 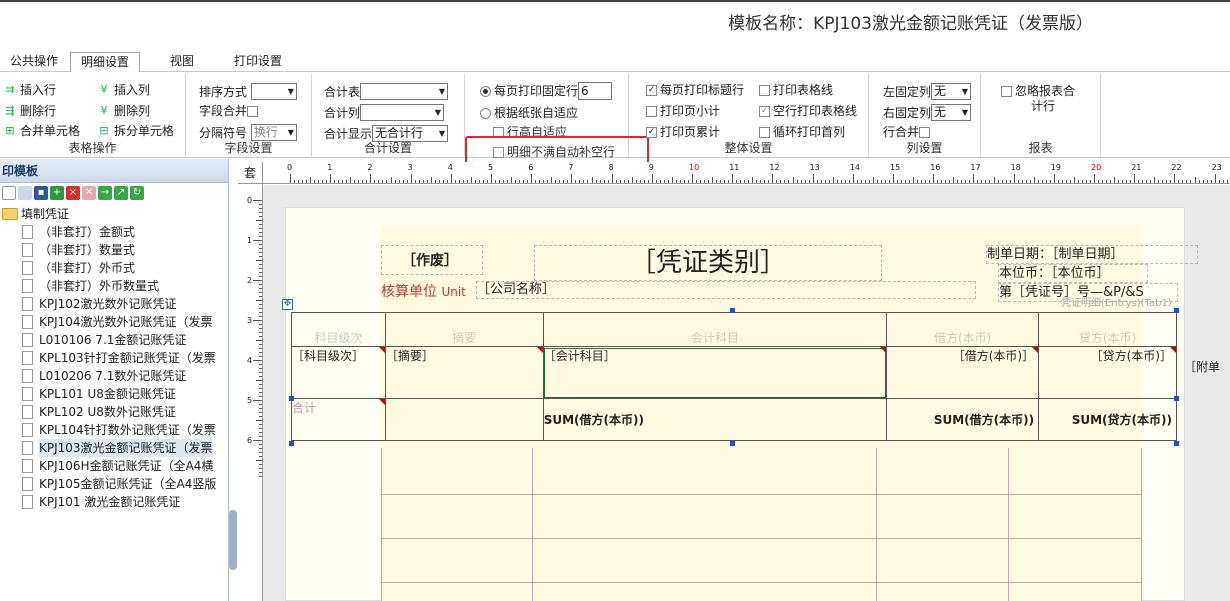 I want to click on tree-item: （非套打）金额式, so click(x=114, y=232).